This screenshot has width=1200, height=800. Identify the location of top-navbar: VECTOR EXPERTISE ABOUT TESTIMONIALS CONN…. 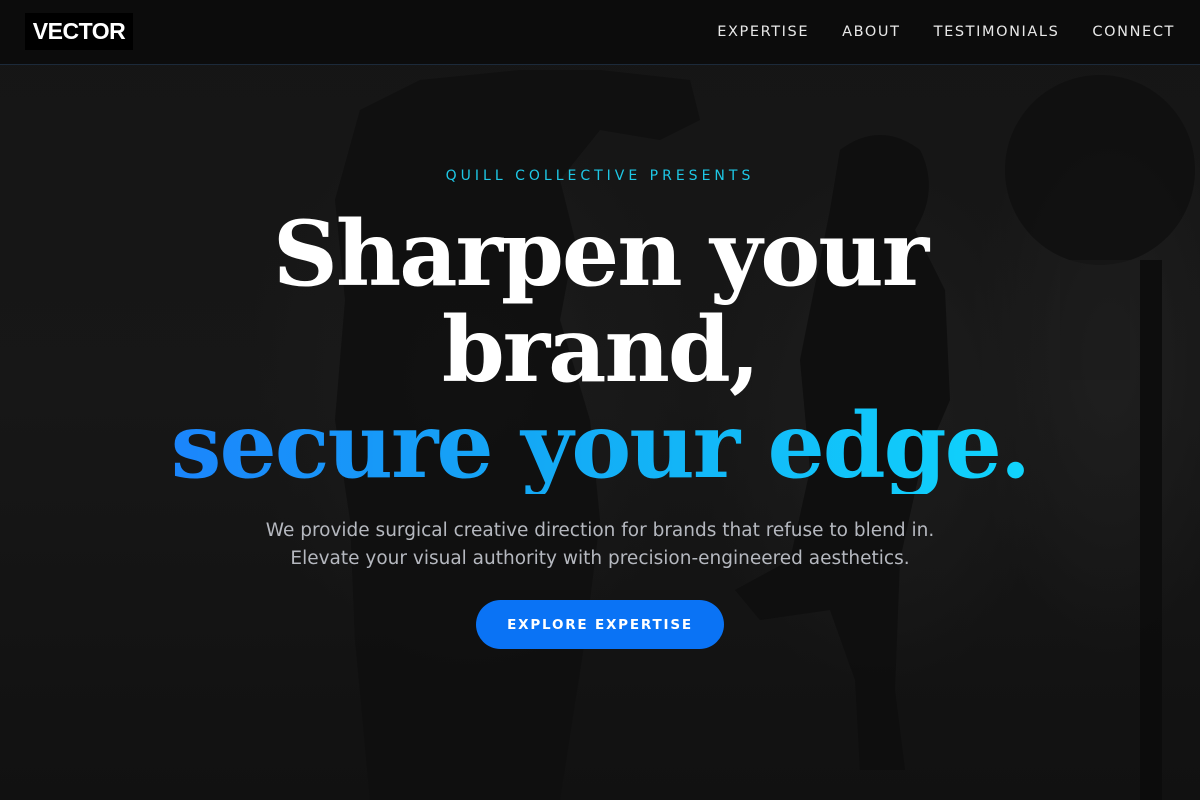
(600, 32).